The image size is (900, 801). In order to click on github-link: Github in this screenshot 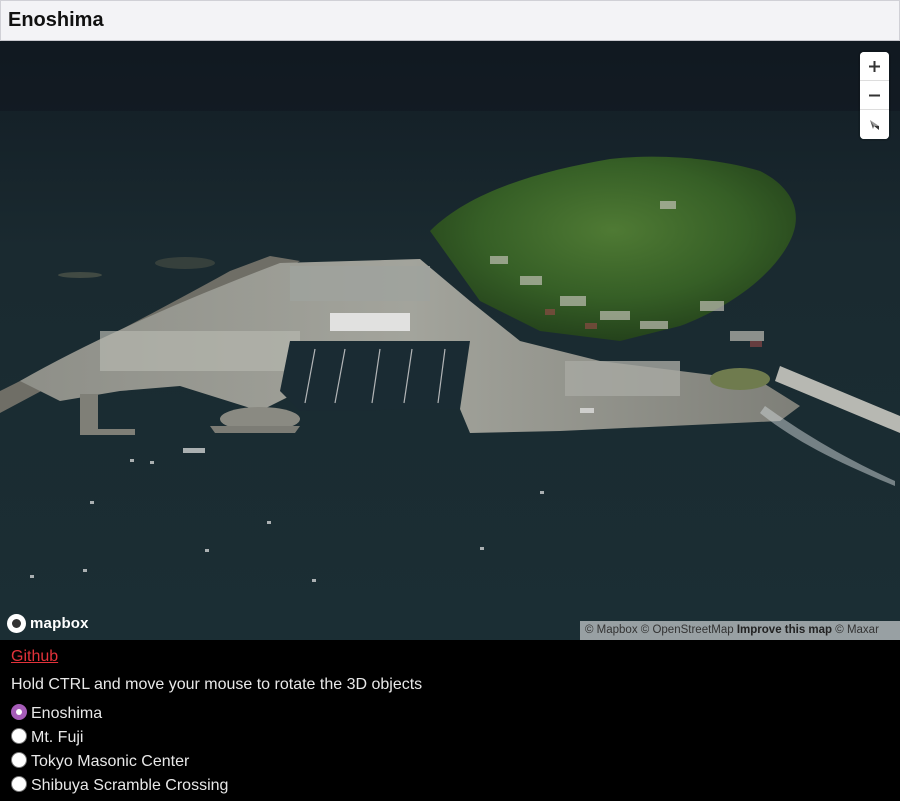, I will do `click(34, 657)`.